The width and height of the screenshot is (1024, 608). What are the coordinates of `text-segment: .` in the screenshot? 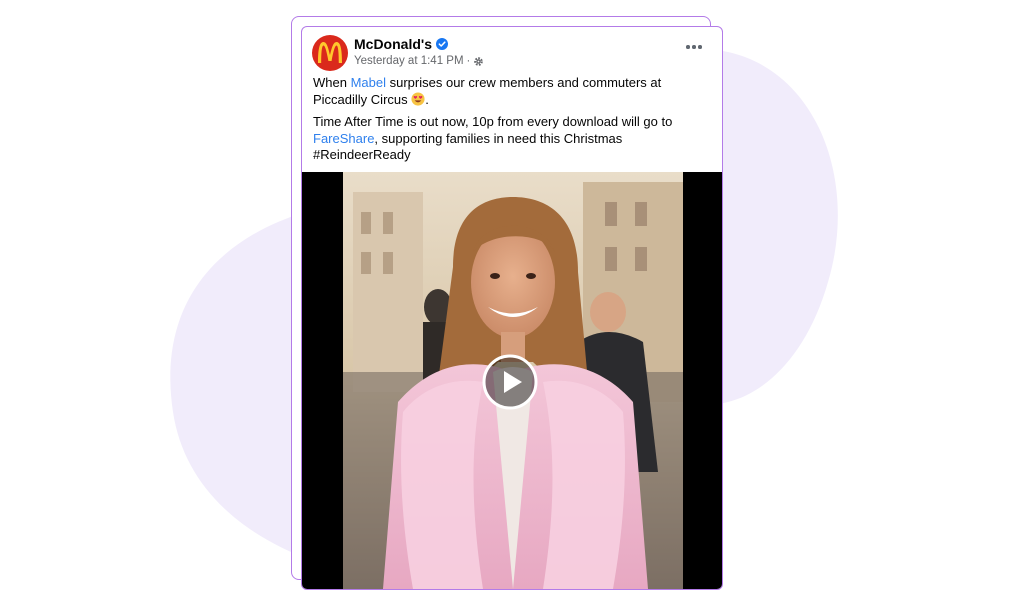 It's located at (427, 99).